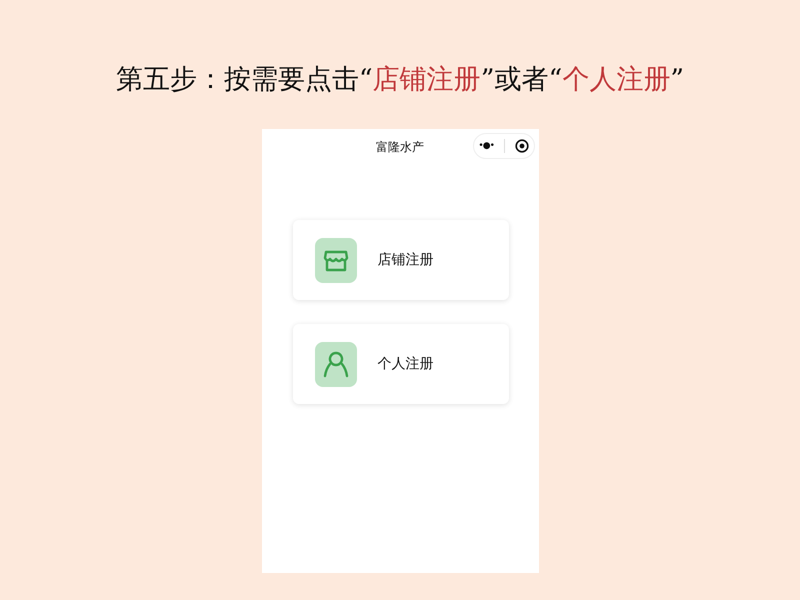  Describe the element at coordinates (521, 146) in the screenshot. I see `close-icon` at that location.